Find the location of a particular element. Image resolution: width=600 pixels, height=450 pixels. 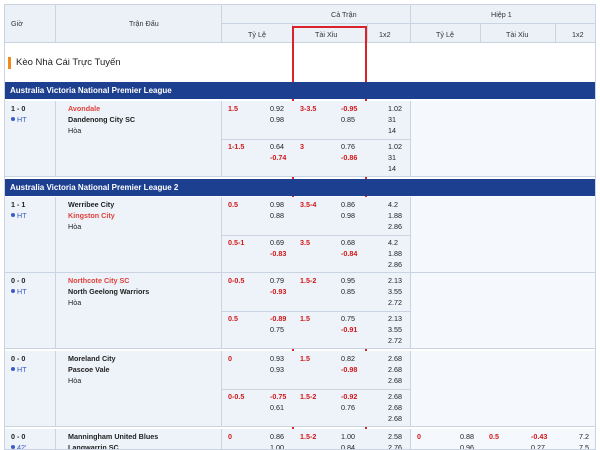

h1-home-win-odds: 7.2 is located at coordinates (584, 436).